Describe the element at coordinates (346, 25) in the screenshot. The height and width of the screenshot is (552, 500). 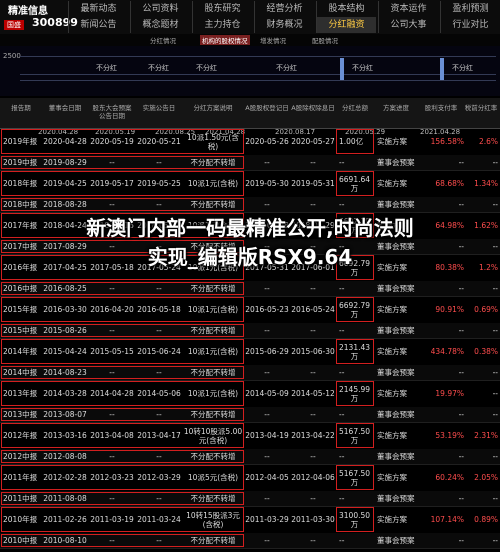
I see `nav-tab-row2-4: 分红融资` at that location.